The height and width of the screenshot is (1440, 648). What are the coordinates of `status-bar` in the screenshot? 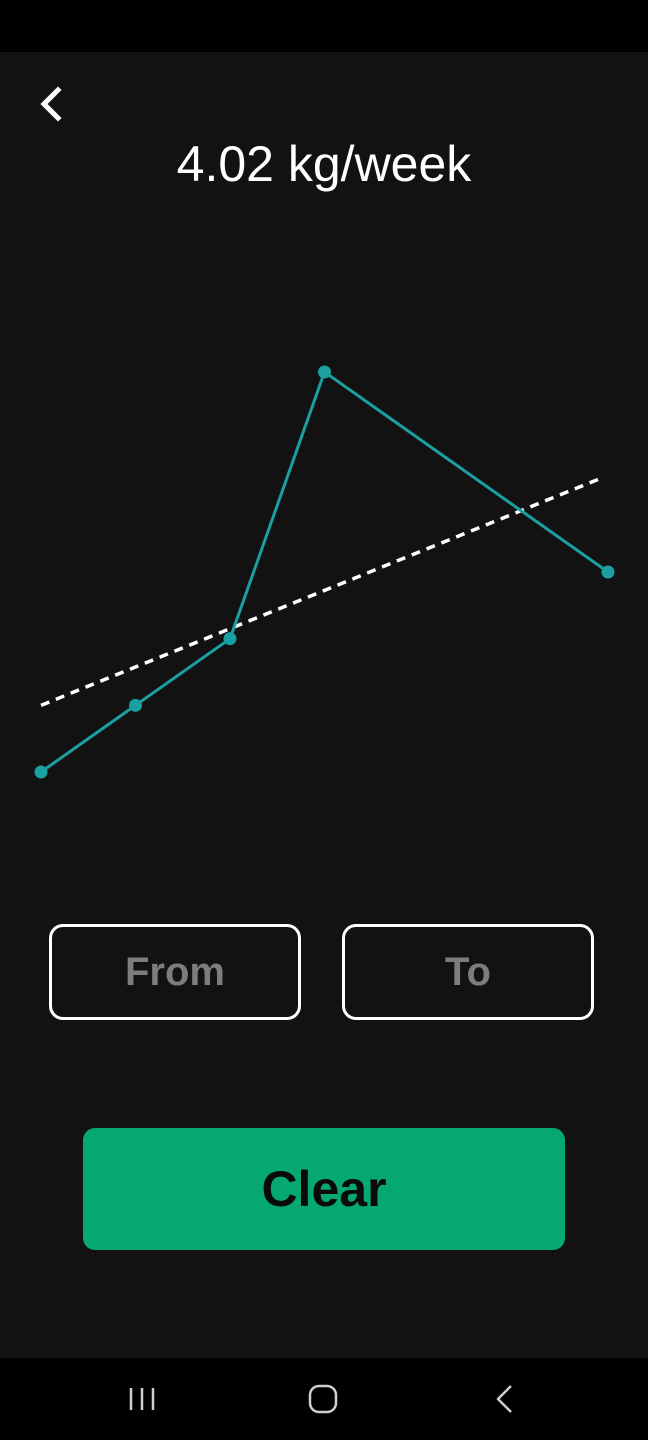 It's located at (324, 26).